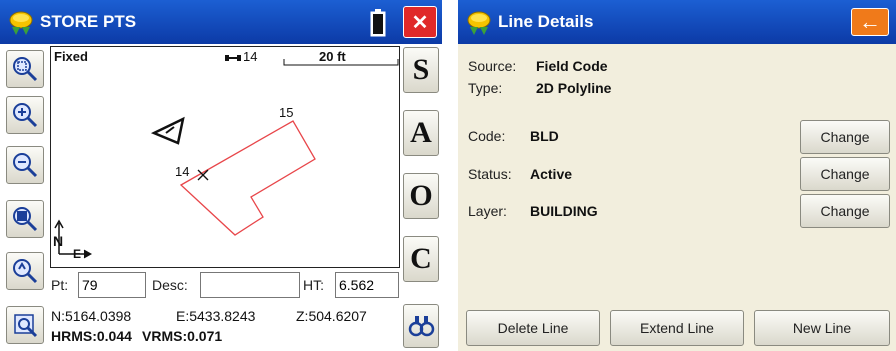 Image resolution: width=896 pixels, height=351 pixels. What do you see at coordinates (564, 211) in the screenshot?
I see `layer-value: BUILDING` at bounding box center [564, 211].